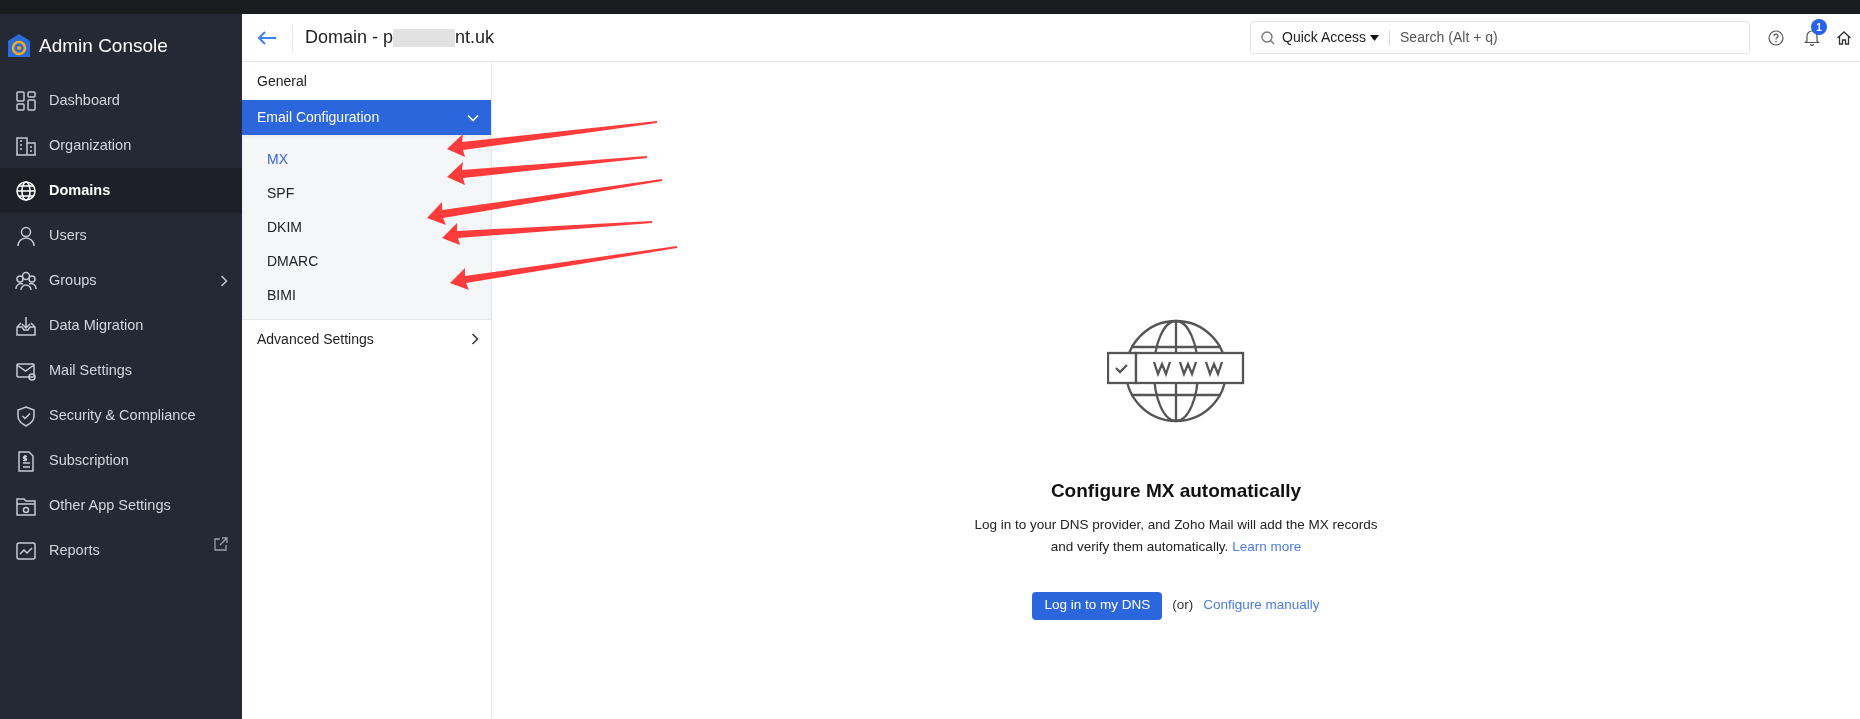 This screenshot has width=1860, height=719. Describe the element at coordinates (221, 544) in the screenshot. I see `external-link-icon` at that location.